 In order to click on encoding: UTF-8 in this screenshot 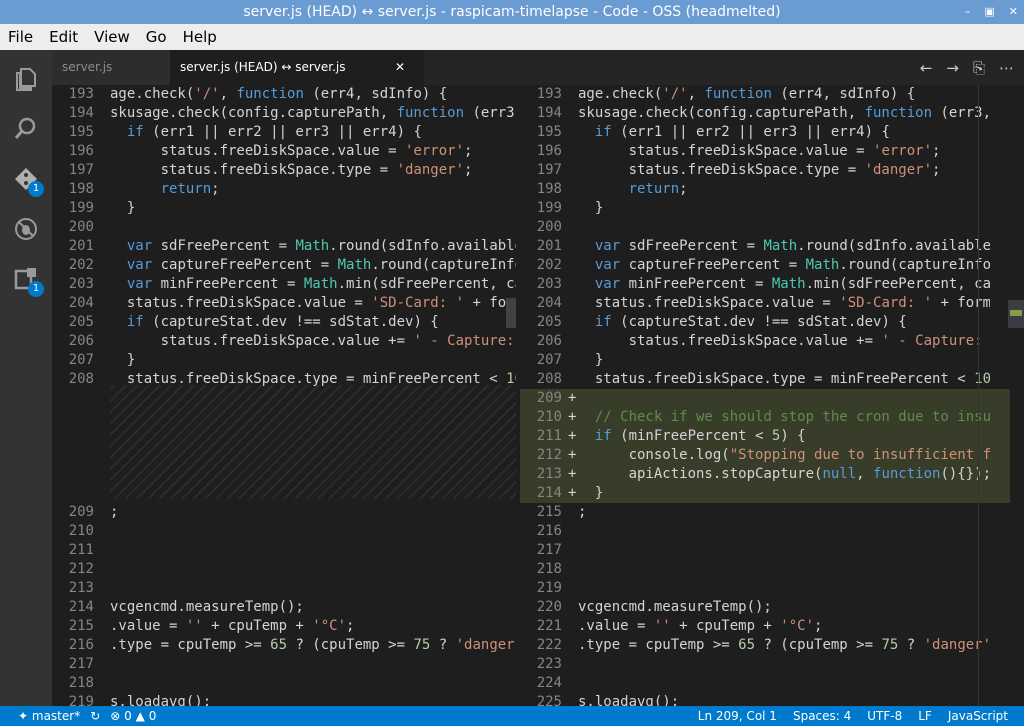, I will do `click(884, 716)`.